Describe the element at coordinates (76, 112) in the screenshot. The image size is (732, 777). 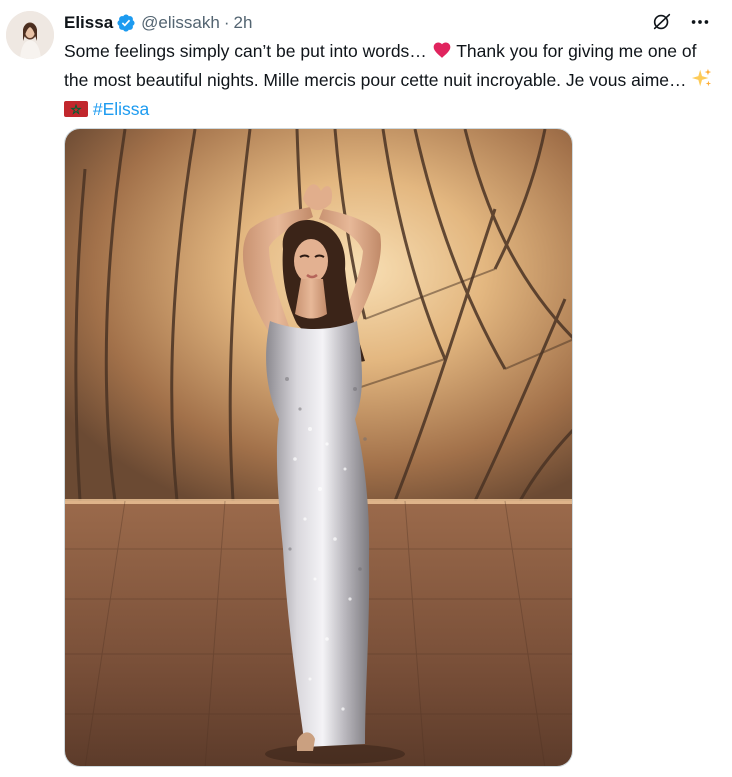
I see `flag-morocco-icon` at that location.